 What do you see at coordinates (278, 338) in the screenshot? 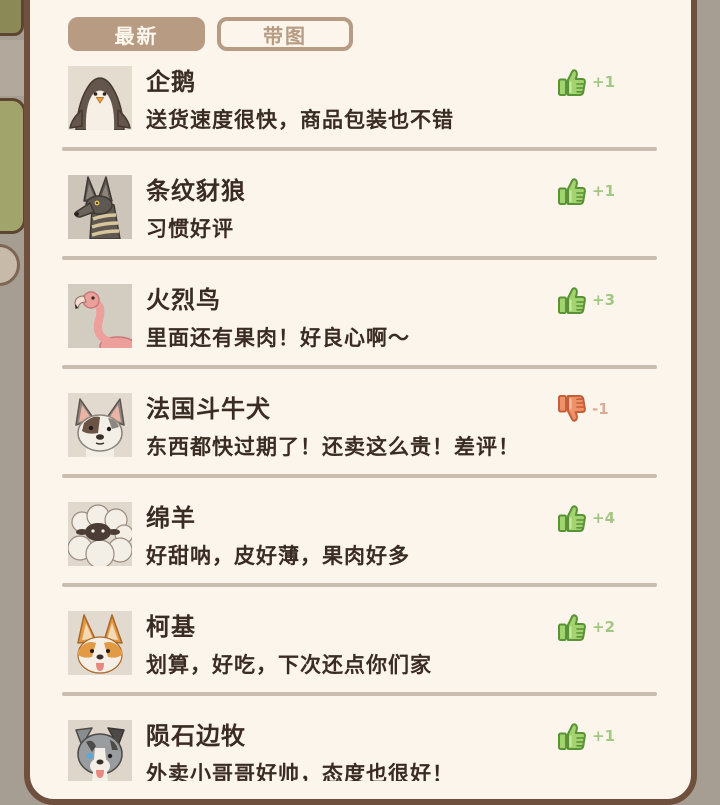
I see `review-text: 里面还有果肉！好良心啊～` at bounding box center [278, 338].